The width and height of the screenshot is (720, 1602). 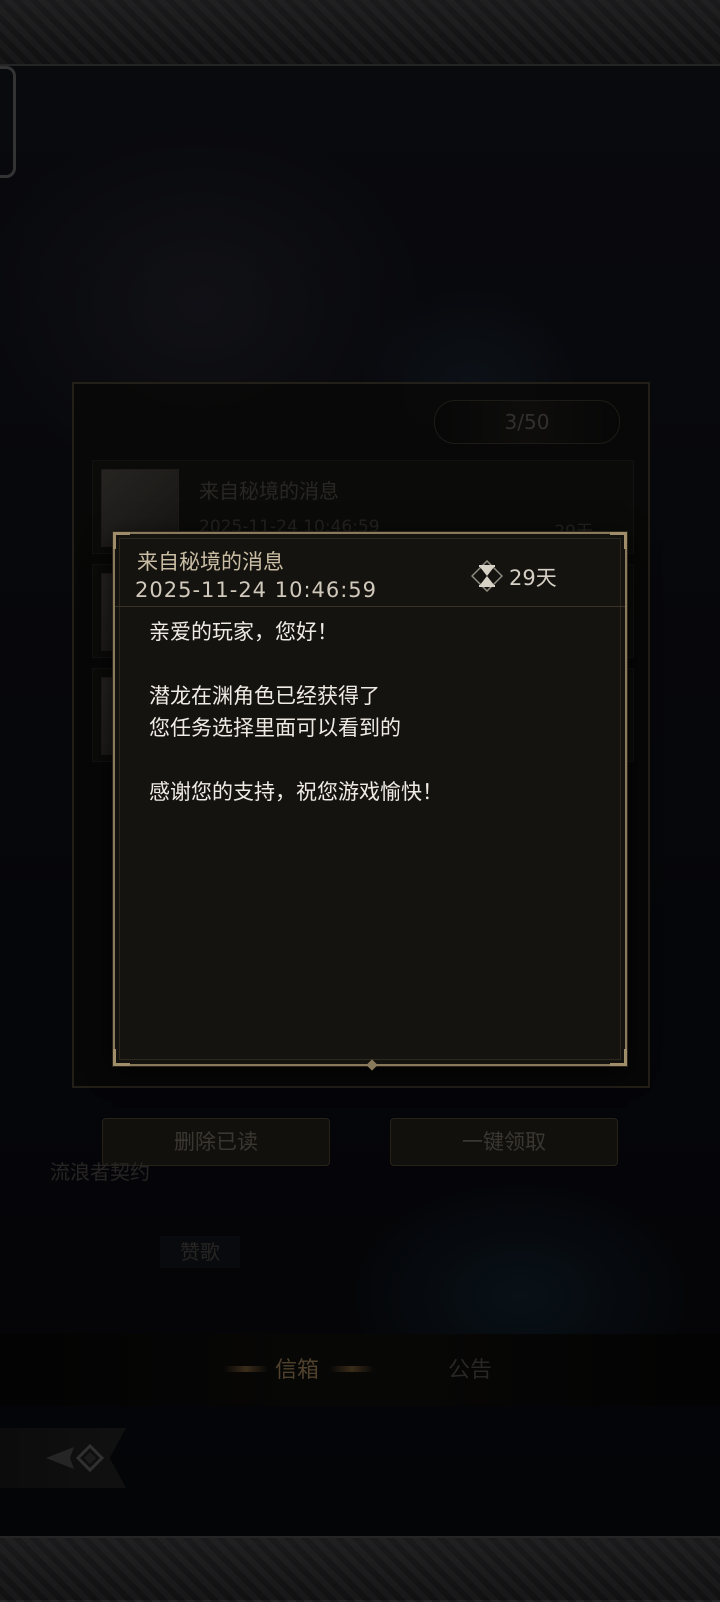 What do you see at coordinates (275, 728) in the screenshot?
I see `mail-line: 您任务选择里面可以看到的` at bounding box center [275, 728].